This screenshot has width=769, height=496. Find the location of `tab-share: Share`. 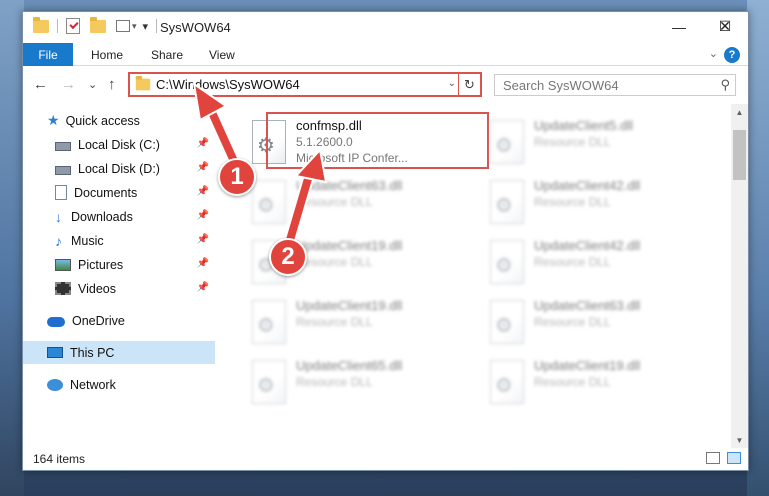

tab-share: Share is located at coordinates (167, 54).